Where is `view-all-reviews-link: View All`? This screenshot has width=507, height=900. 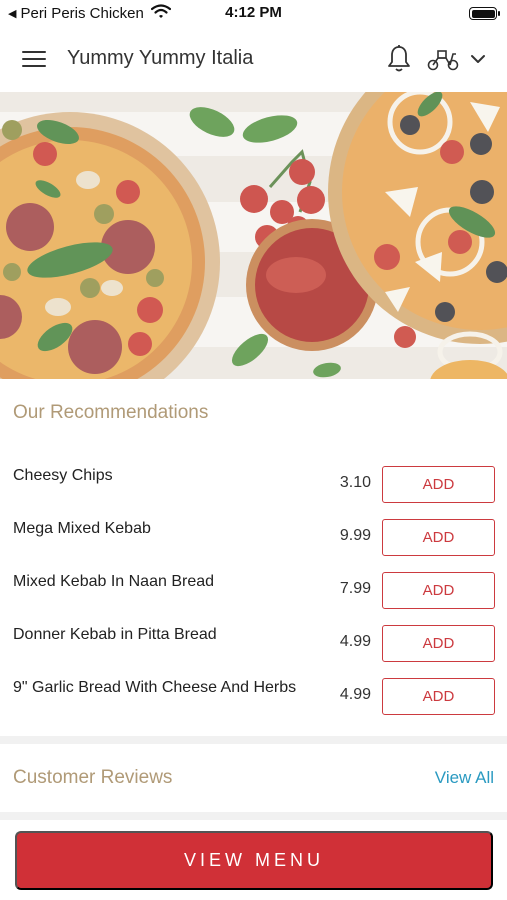 view-all-reviews-link: View All is located at coordinates (464, 778).